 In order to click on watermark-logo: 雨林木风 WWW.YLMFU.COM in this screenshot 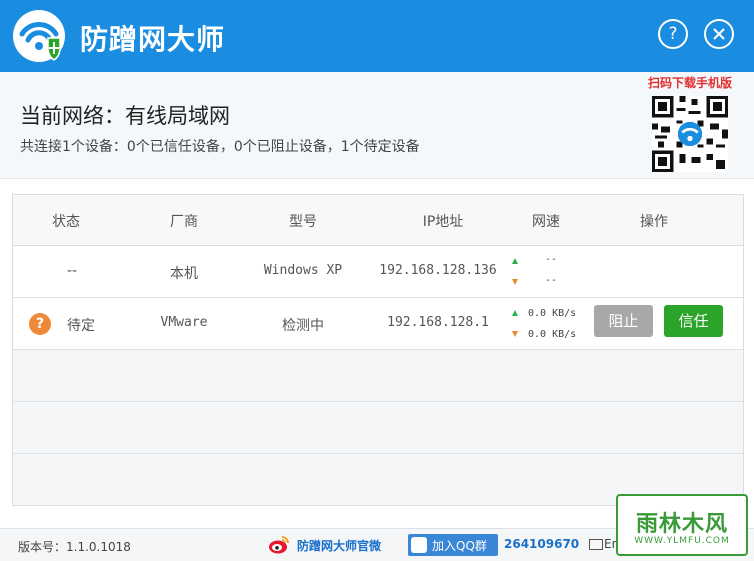, I will do `click(682, 525)`.